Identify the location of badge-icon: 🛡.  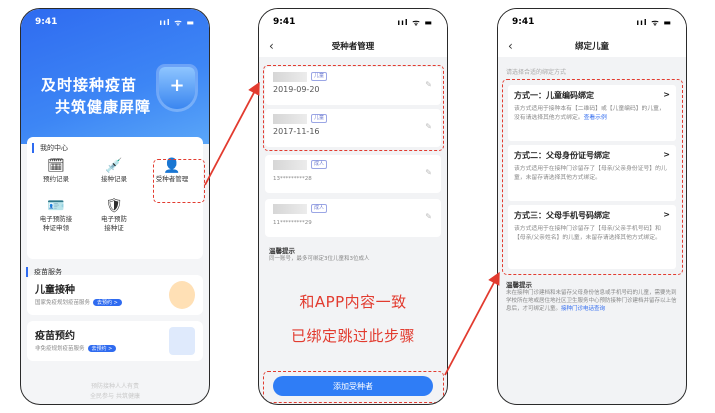
(114, 206).